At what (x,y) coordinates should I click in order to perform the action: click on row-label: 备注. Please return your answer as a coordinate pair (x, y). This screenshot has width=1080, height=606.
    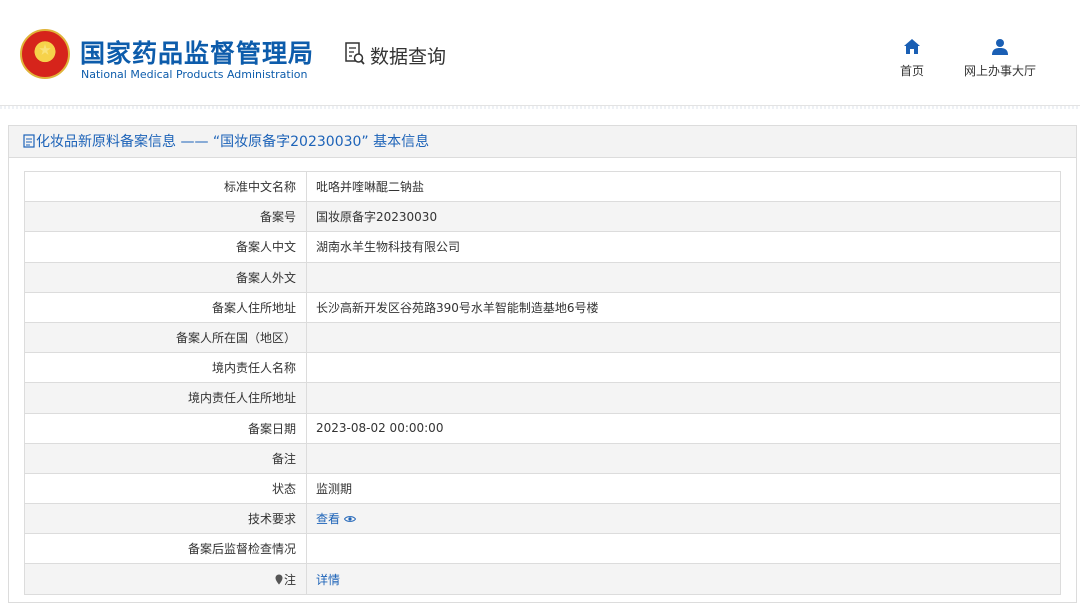
    Looking at the image, I should click on (165, 458).